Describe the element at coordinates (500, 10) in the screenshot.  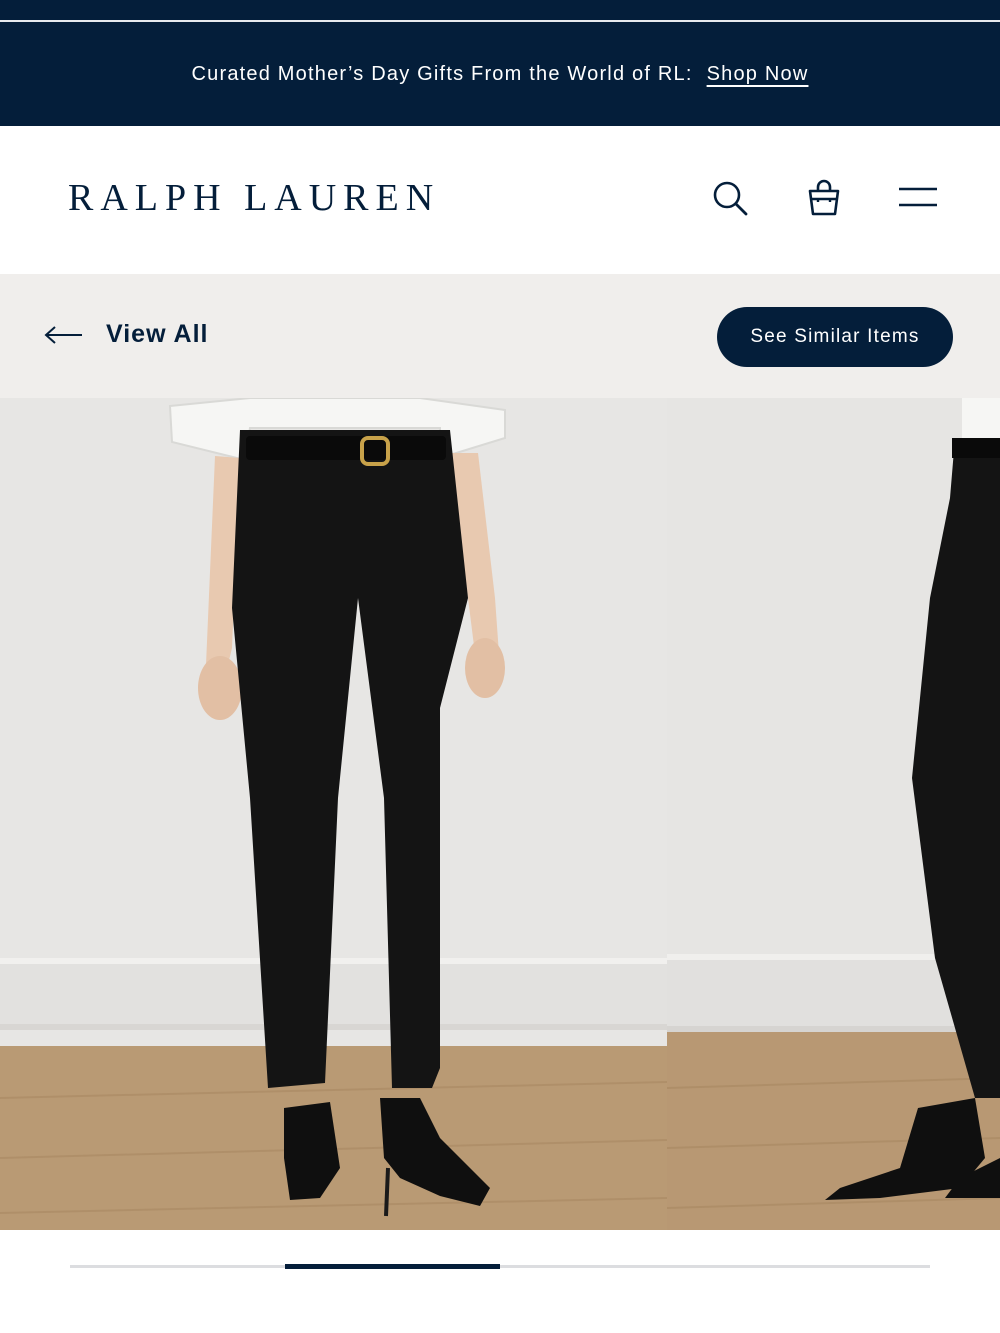
I see `status-strip` at that location.